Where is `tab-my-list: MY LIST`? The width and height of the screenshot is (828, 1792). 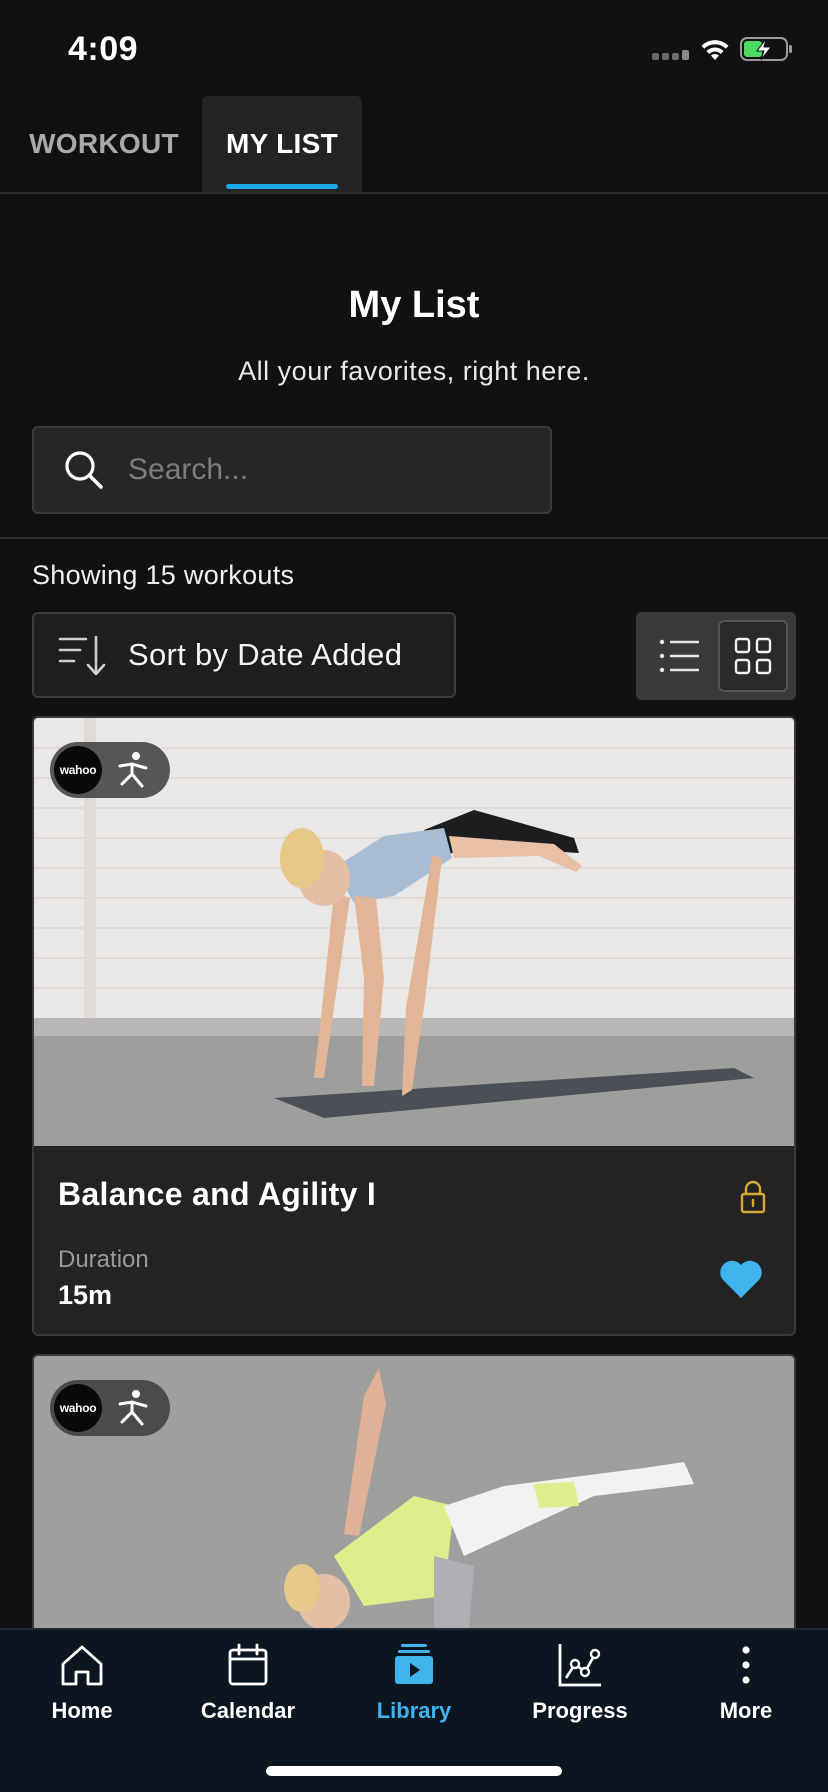
tab-my-list: MY LIST is located at coordinates (282, 144).